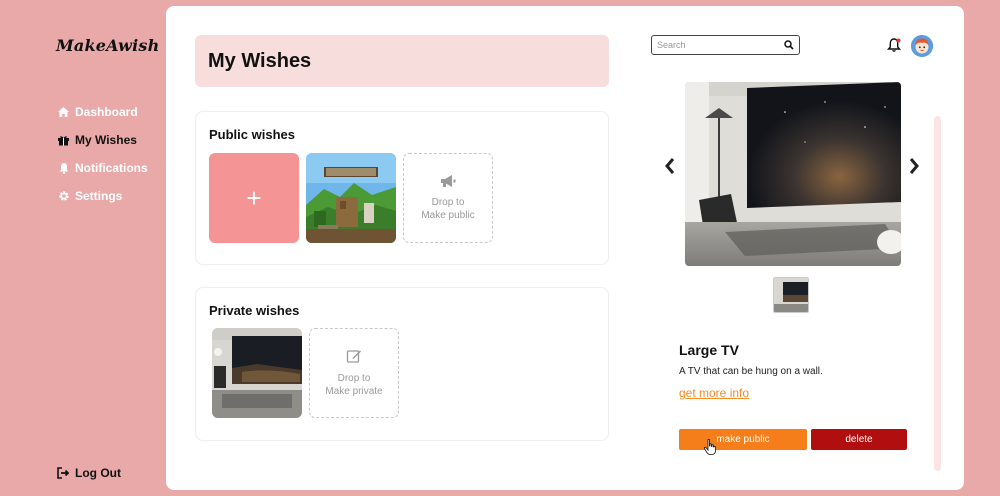 This screenshot has height=496, width=1000. I want to click on wish-description: A TV that can be hung on a wall., so click(751, 371).